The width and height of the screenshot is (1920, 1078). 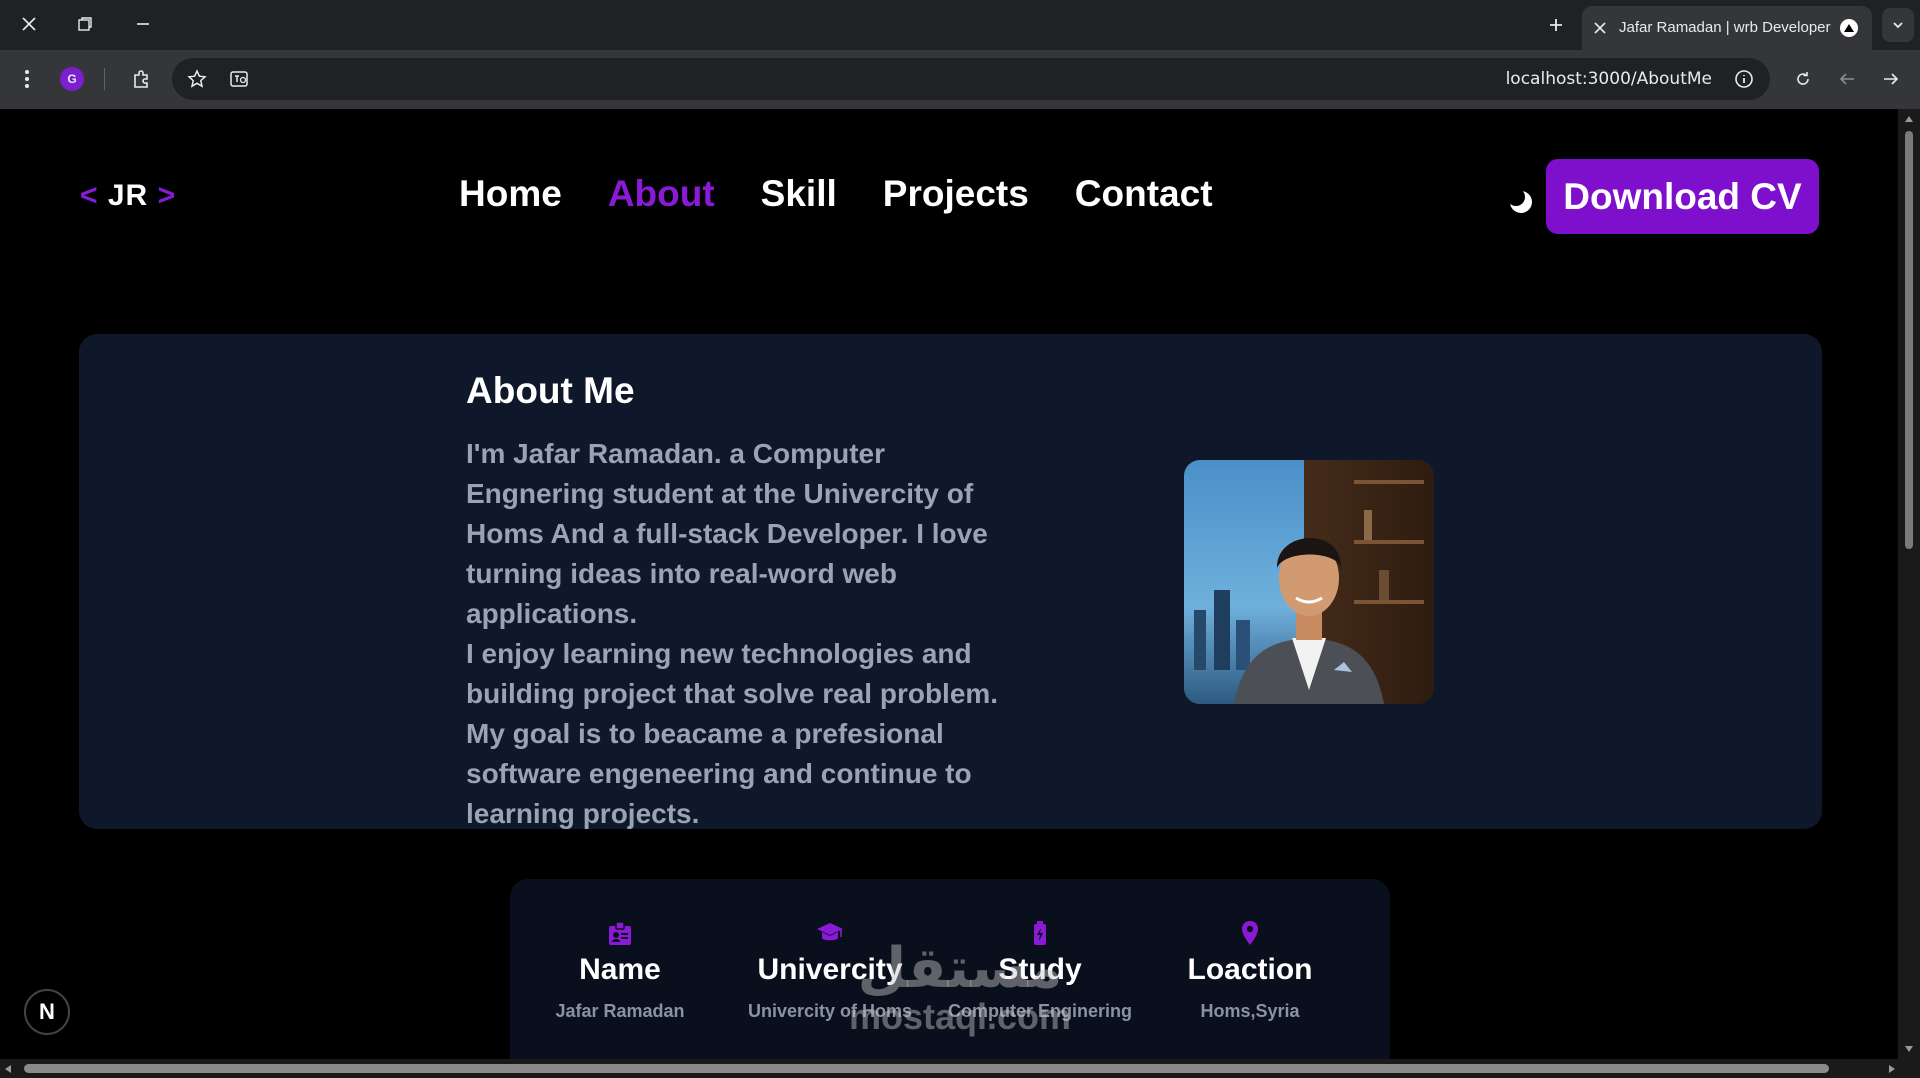 What do you see at coordinates (1250, 933) in the screenshot?
I see `location-pin-icon` at bounding box center [1250, 933].